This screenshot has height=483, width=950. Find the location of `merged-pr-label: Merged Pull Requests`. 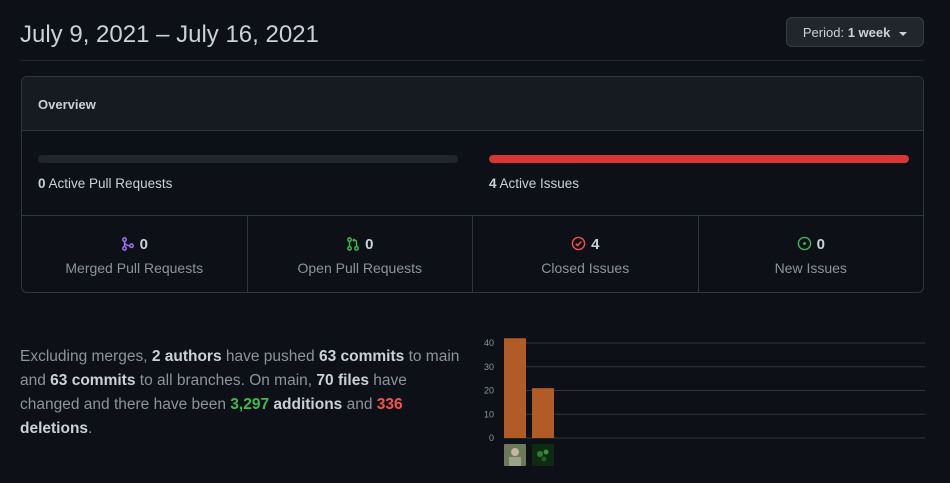

merged-pr-label: Merged Pull Requests is located at coordinates (134, 268).